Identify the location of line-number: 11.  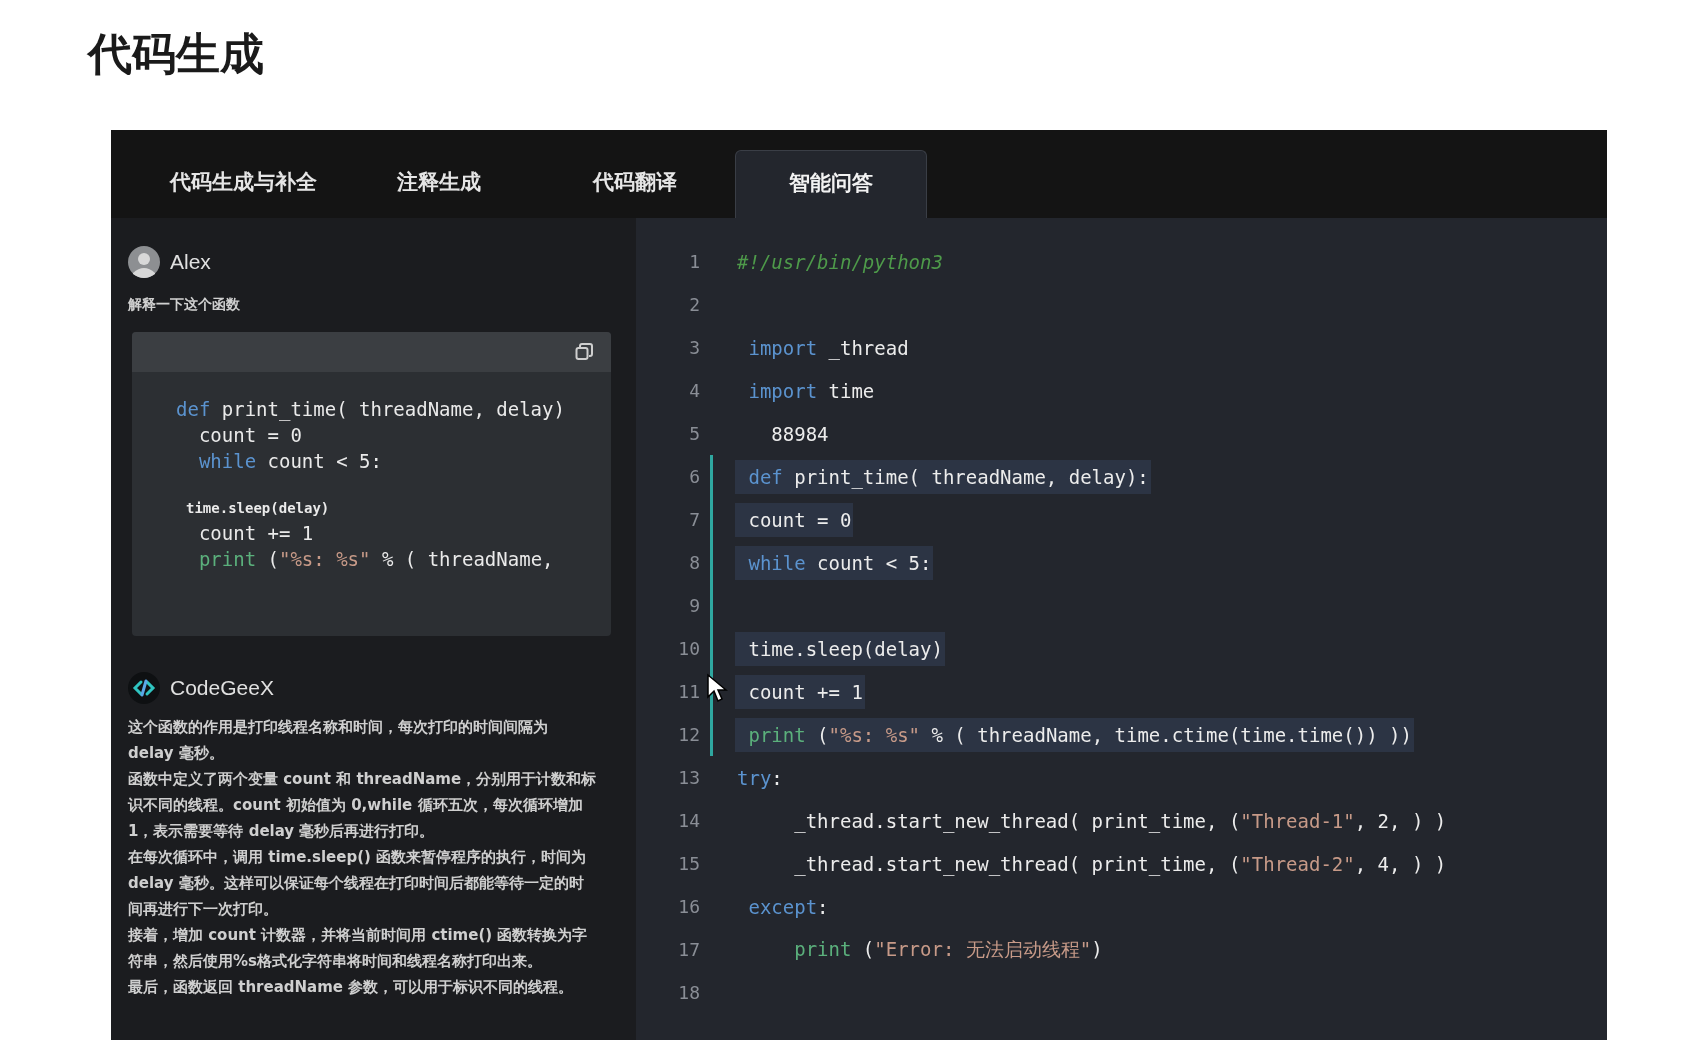
(688, 691).